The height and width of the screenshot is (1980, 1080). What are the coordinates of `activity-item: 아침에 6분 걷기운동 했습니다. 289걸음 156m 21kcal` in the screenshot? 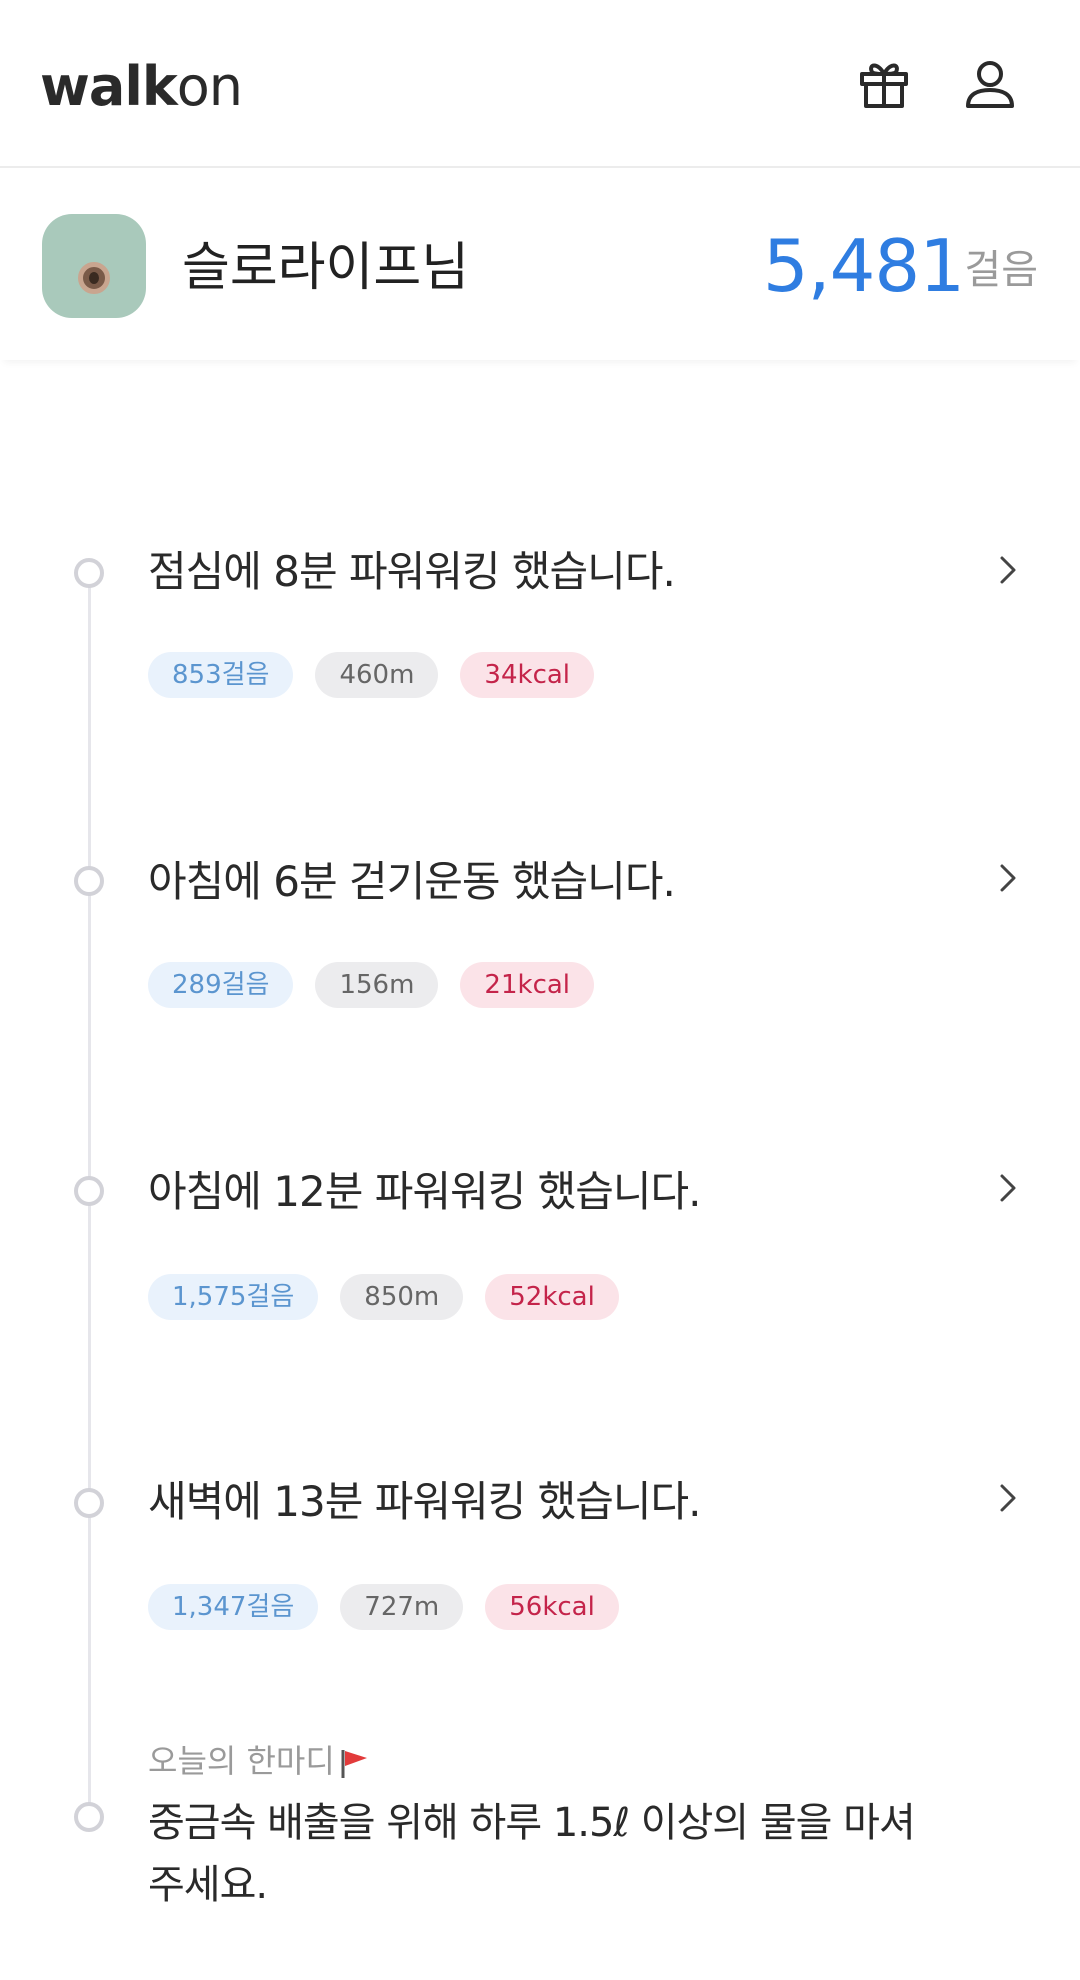 It's located at (540, 942).